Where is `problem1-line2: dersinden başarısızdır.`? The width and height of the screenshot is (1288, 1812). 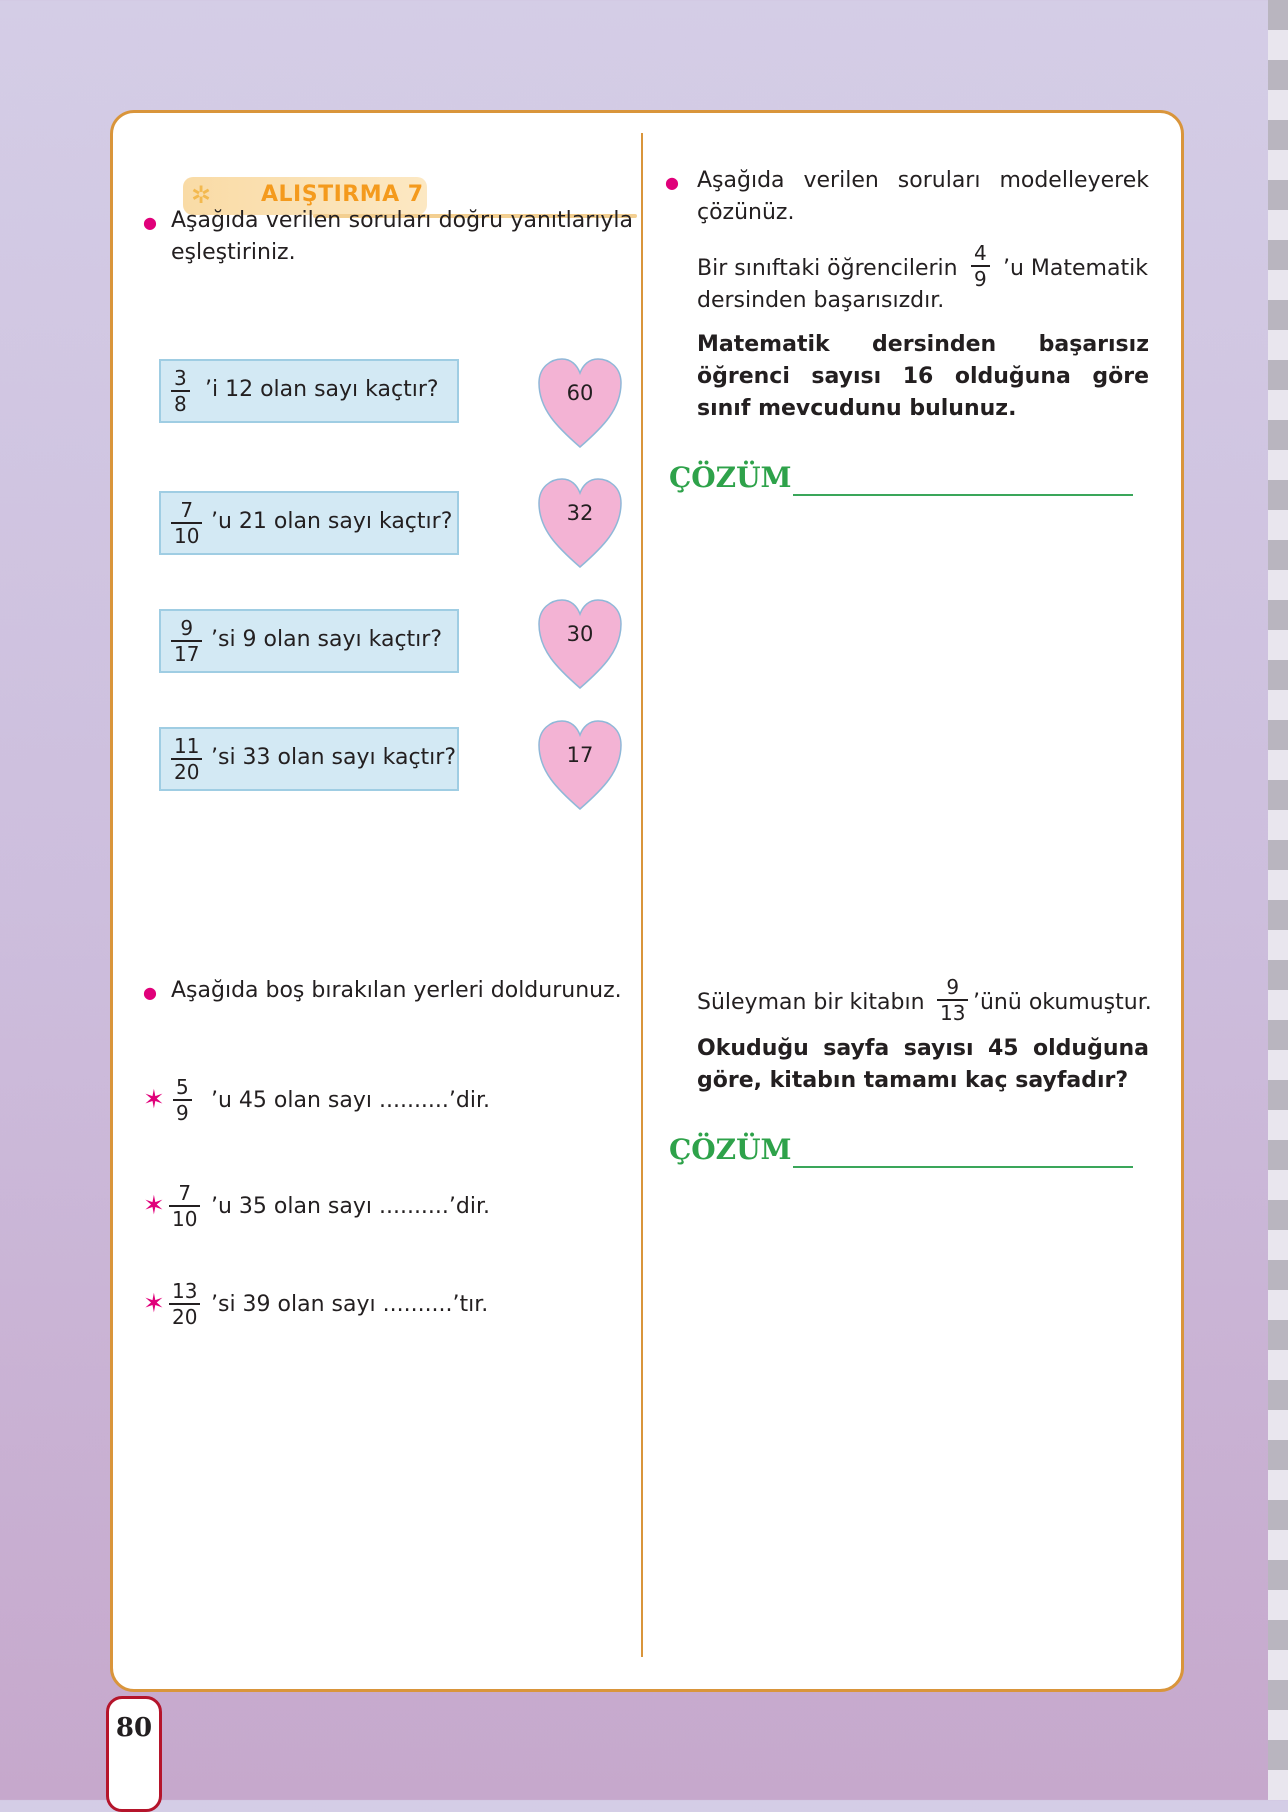 problem1-line2: dersinden başarısızdır. is located at coordinates (821, 300).